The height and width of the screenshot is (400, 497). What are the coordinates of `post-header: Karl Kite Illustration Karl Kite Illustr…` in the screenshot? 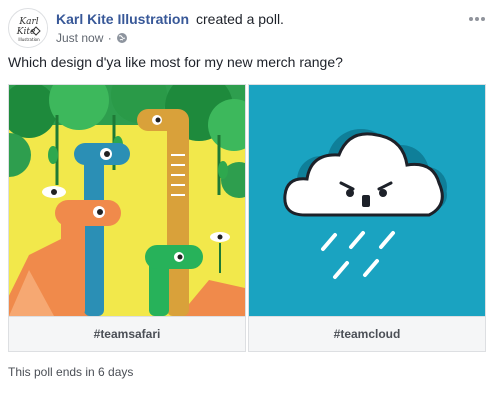 It's located at (248, 28).